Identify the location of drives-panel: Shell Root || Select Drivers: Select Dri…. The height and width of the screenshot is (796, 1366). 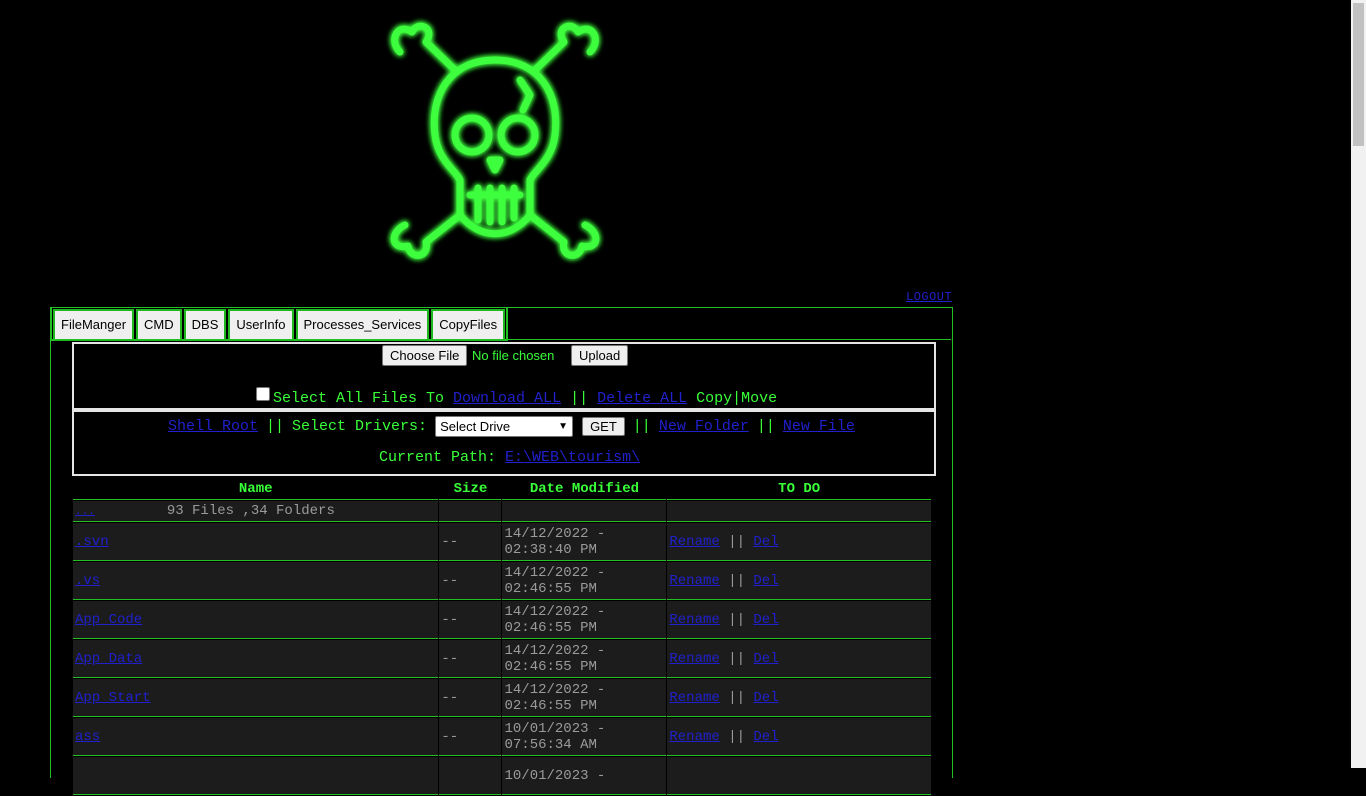
(504, 443).